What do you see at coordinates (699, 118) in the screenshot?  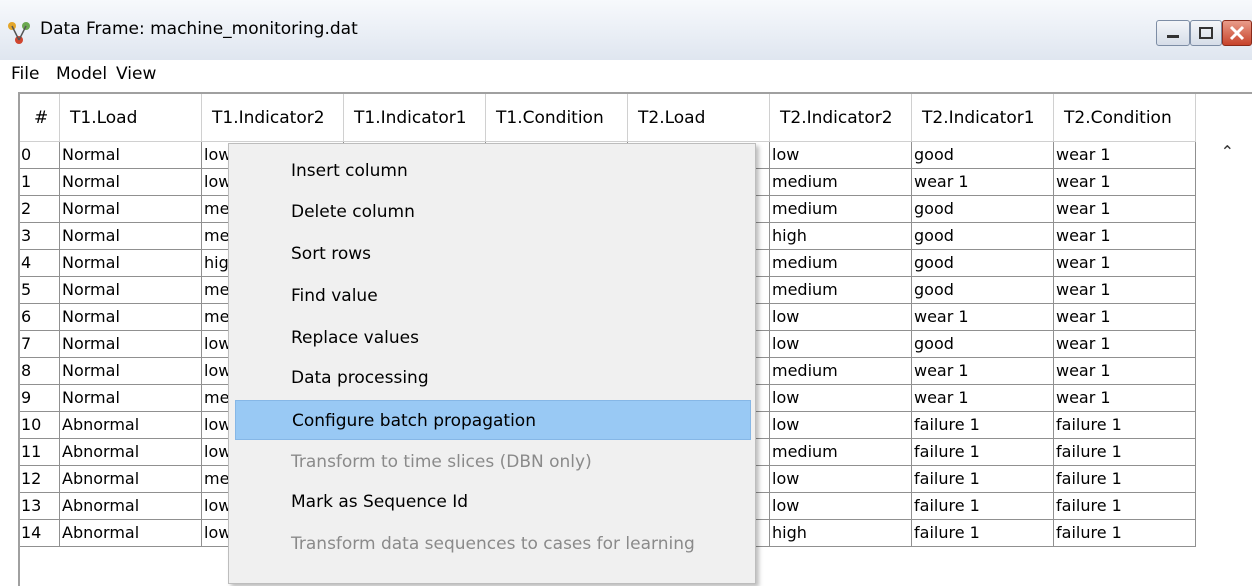 I see `column-header: T2.Load` at bounding box center [699, 118].